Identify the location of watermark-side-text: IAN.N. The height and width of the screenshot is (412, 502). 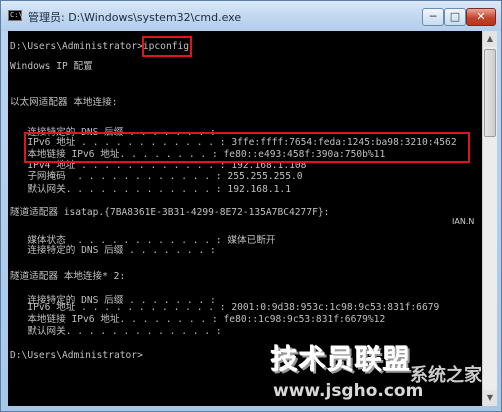
(463, 221).